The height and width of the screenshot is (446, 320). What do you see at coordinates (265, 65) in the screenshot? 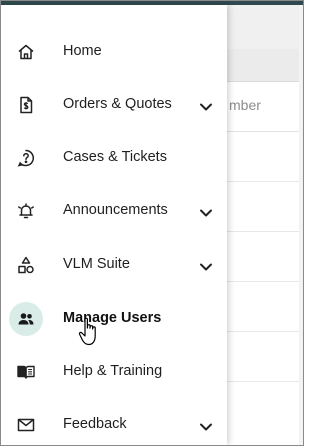
I see `background-toolbar` at bounding box center [265, 65].